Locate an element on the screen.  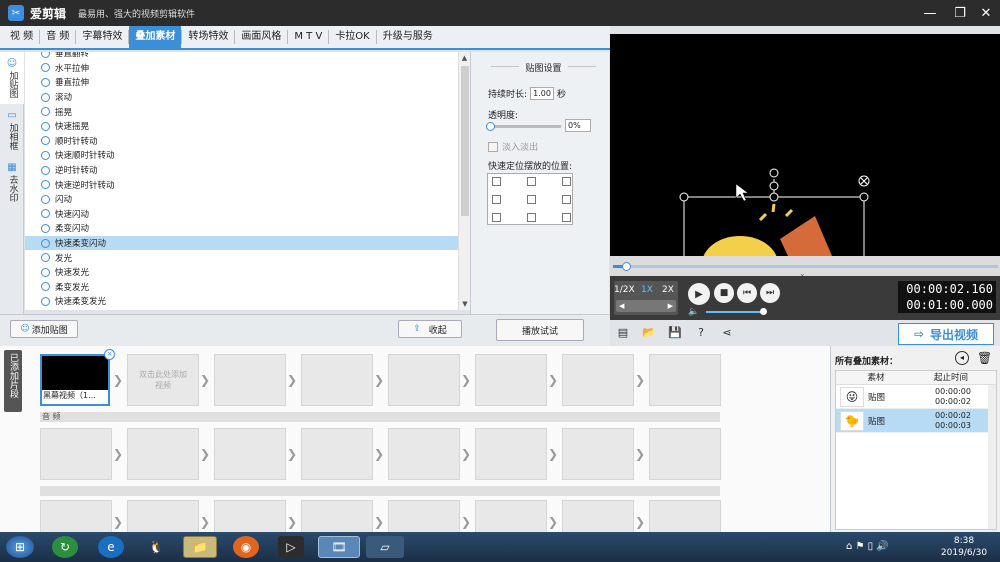
tab-overlay-materials: 叠加素材 is located at coordinates (155, 37).